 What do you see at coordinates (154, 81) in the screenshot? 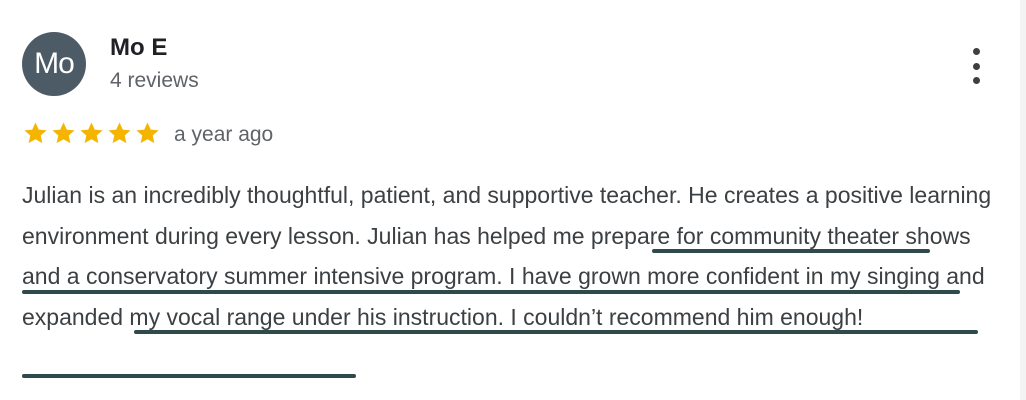
I see `author-review-count: 4 reviews` at bounding box center [154, 81].